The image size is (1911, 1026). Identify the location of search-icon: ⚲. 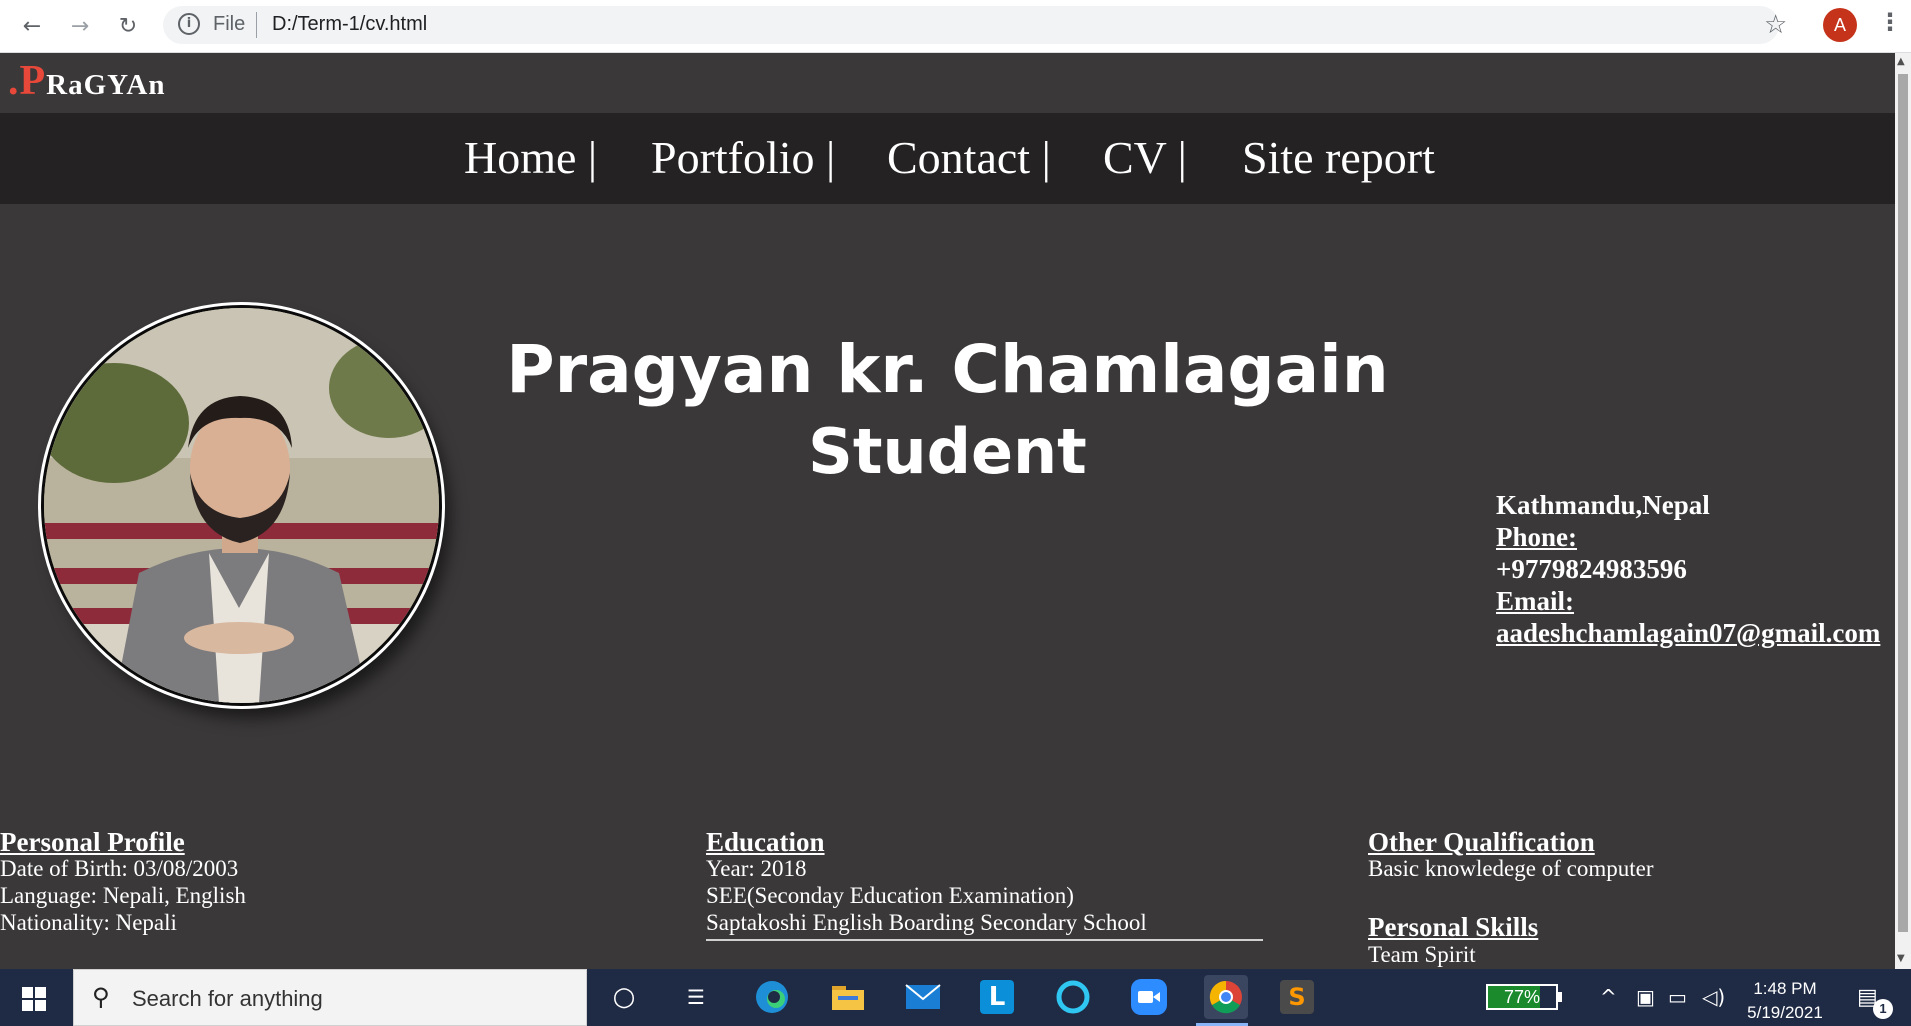
(101, 997).